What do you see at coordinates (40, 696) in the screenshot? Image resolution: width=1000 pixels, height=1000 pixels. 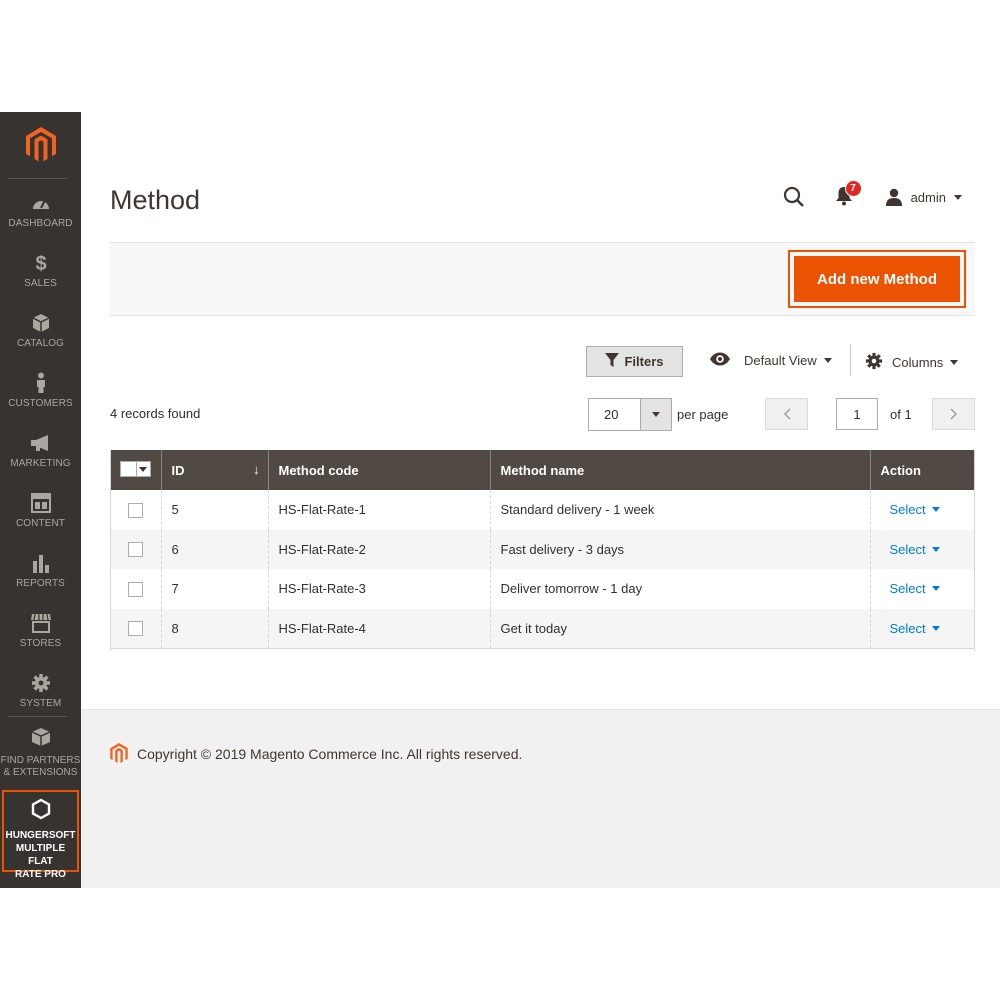 I see `sidebar-item-system: SYSTEM` at bounding box center [40, 696].